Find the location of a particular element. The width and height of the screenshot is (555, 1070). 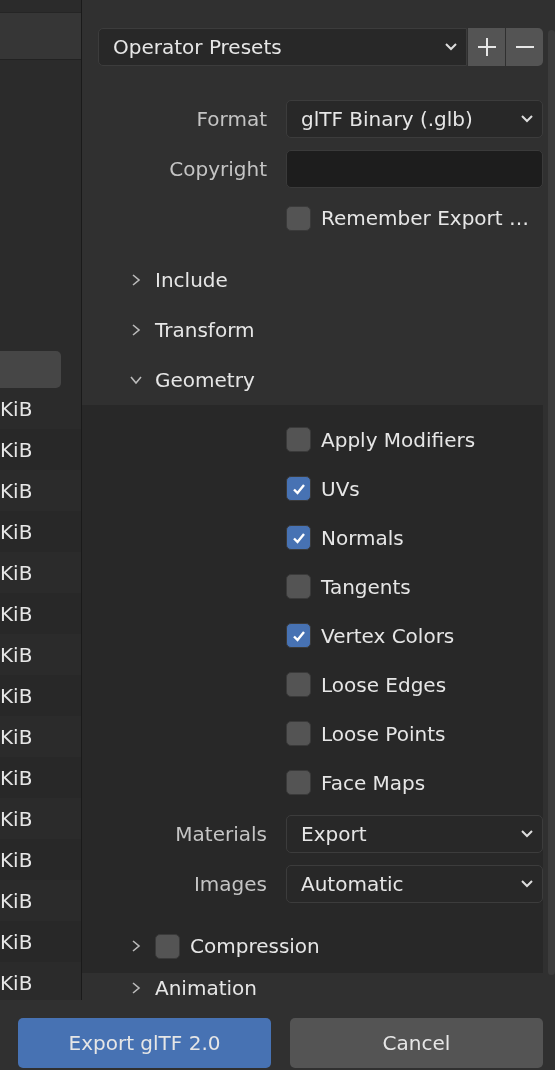

checkbox-label: UVs is located at coordinates (340, 488).